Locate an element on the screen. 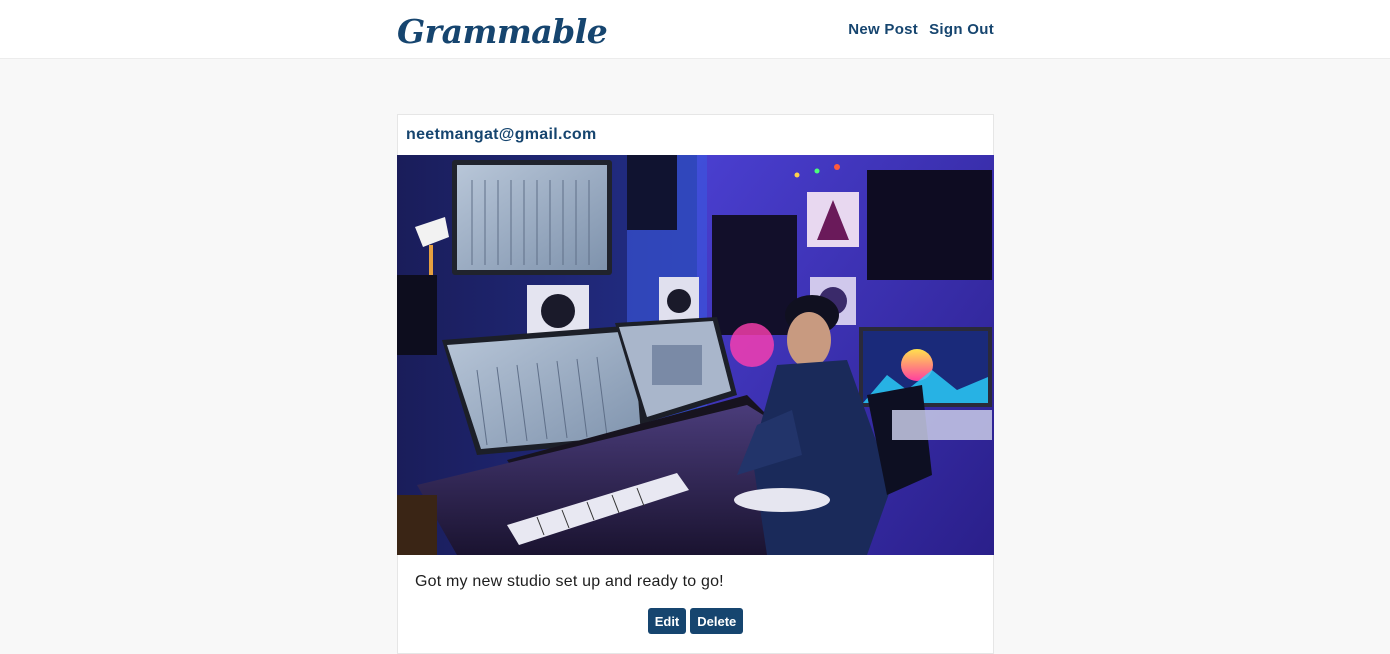 This screenshot has height=654, width=1390. delete-button: Delete is located at coordinates (717, 621).